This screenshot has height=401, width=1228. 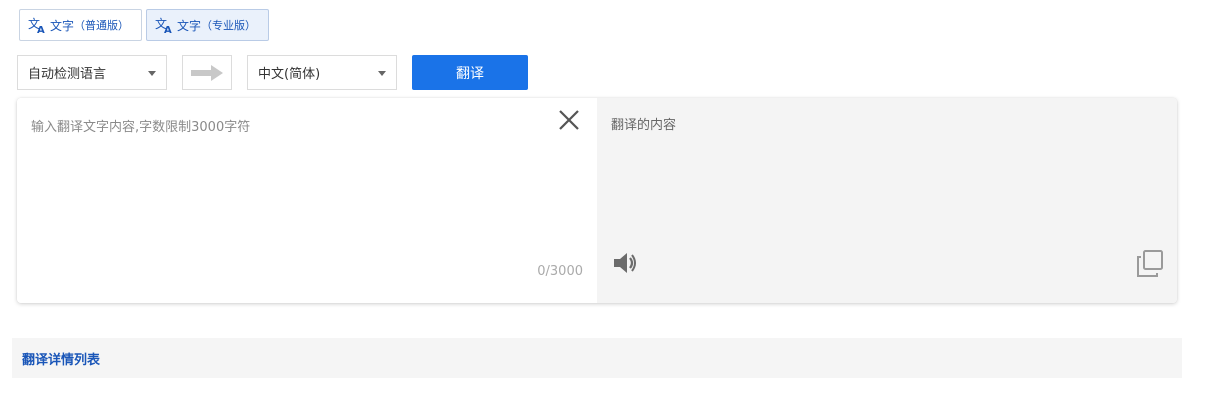 What do you see at coordinates (286, 186) in the screenshot?
I see `source-text-input` at bounding box center [286, 186].